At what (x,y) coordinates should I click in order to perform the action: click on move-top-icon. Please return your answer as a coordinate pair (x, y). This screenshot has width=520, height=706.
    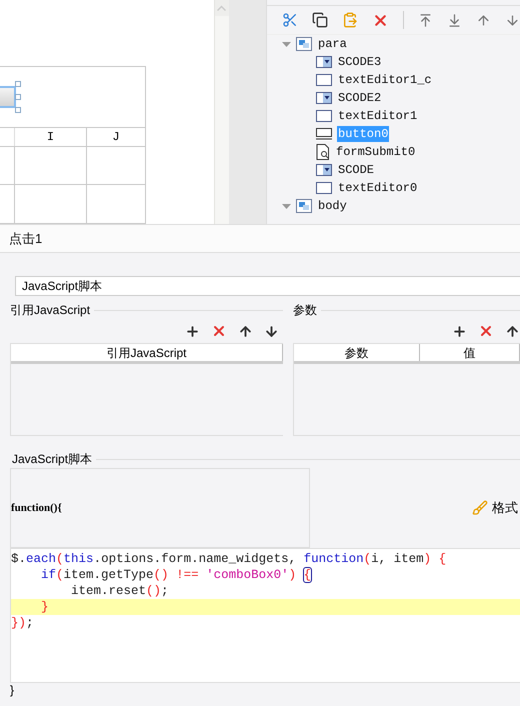
    Looking at the image, I should click on (425, 20).